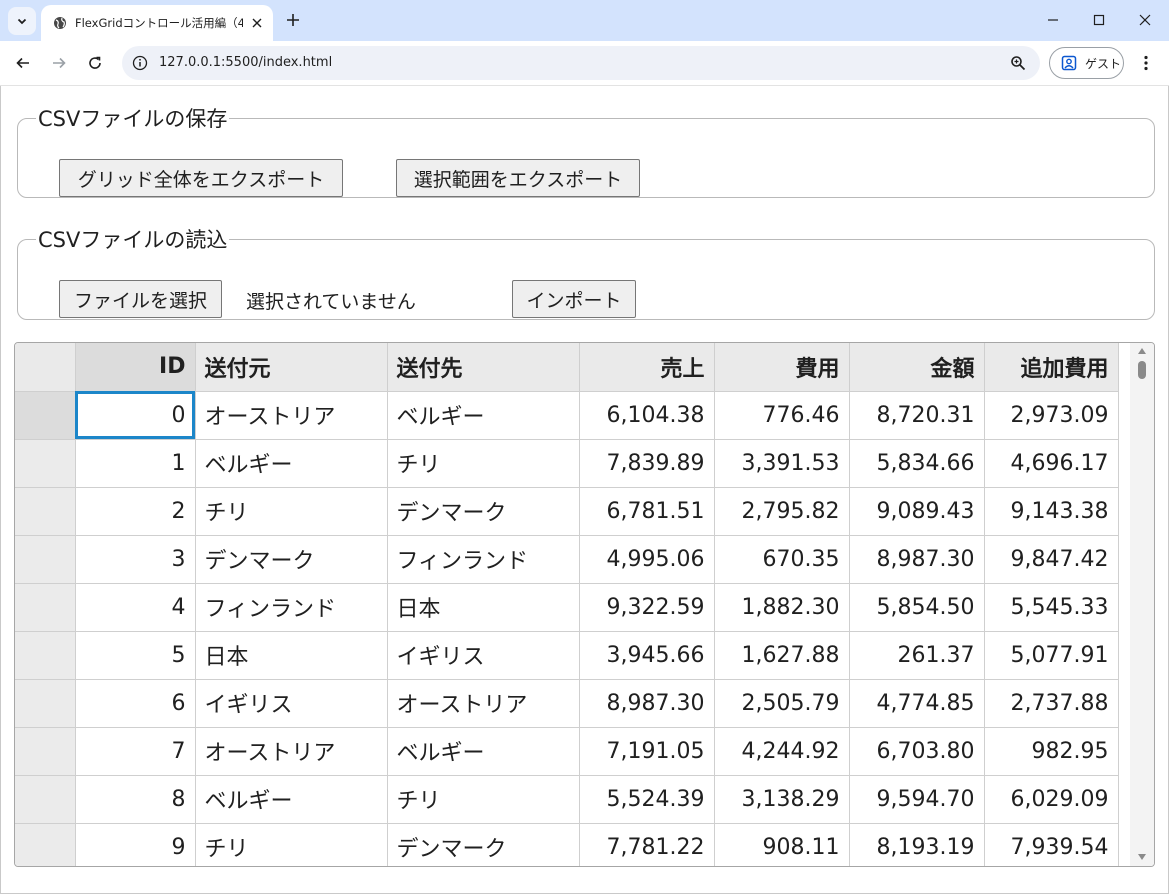 This screenshot has width=1169, height=894. What do you see at coordinates (647, 607) in the screenshot?
I see `grid-cell: 9,322.59` at bounding box center [647, 607].